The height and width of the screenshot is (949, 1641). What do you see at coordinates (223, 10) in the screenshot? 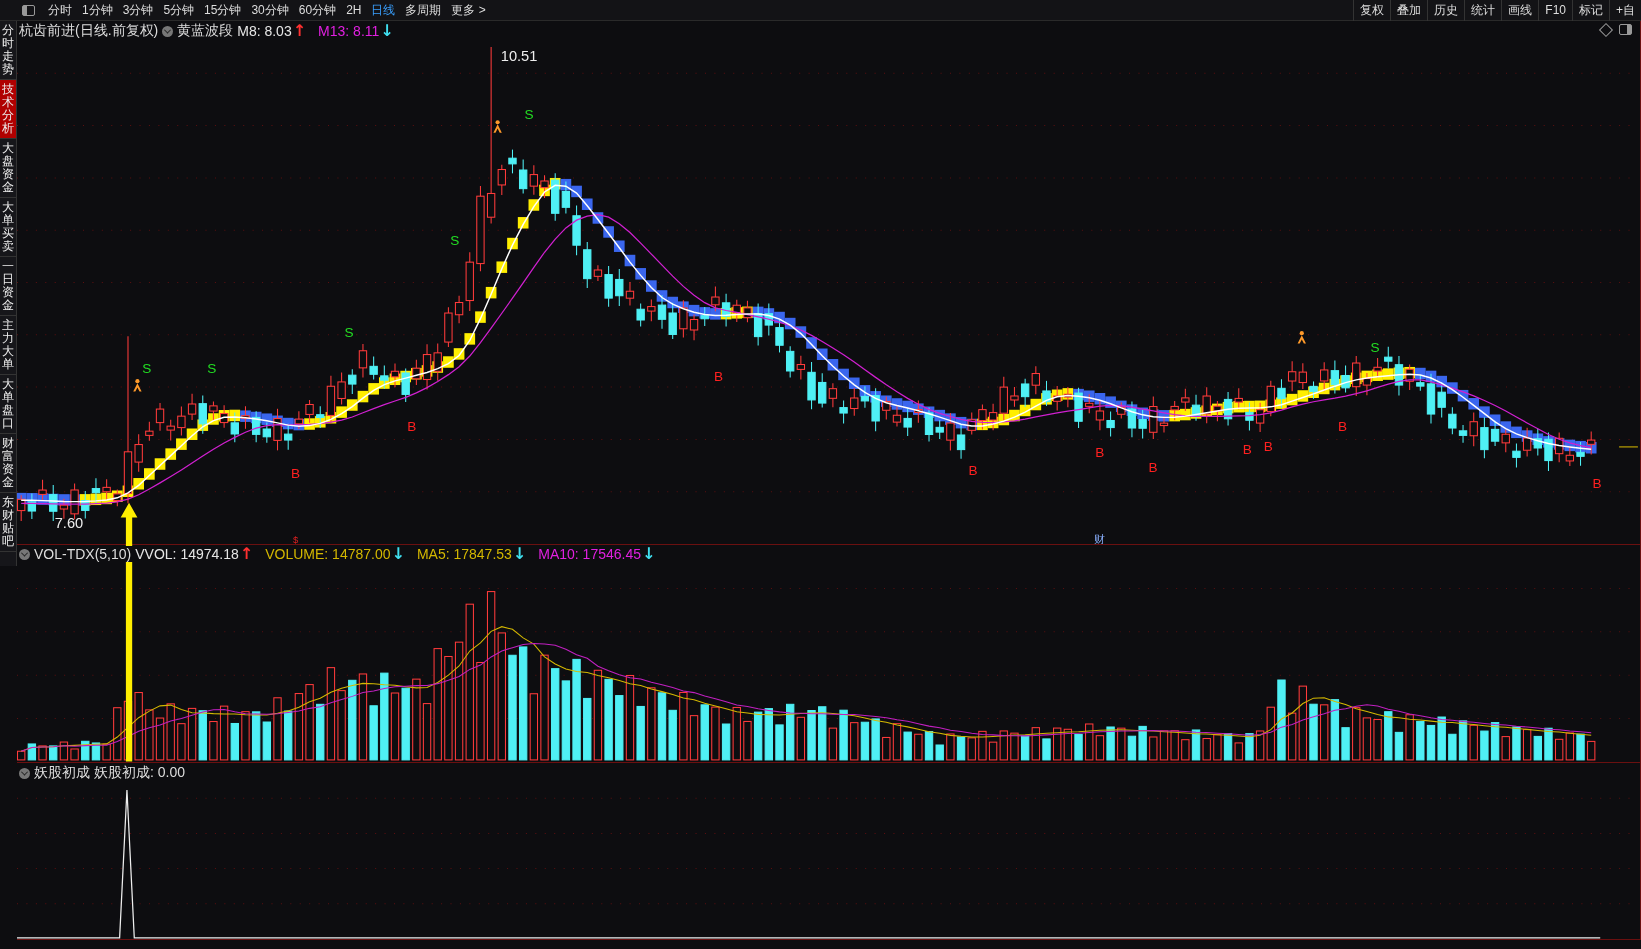
I see `period-tab: 15分钟` at bounding box center [223, 10].